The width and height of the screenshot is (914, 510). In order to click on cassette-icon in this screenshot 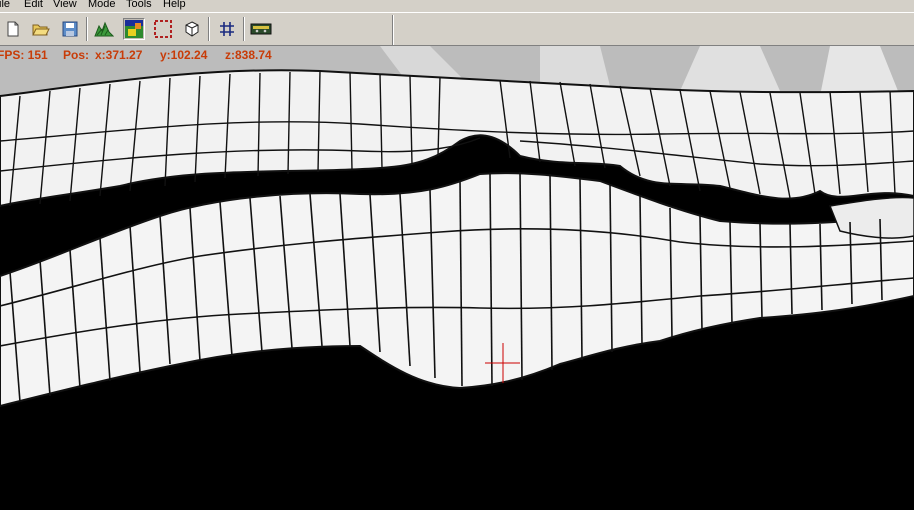, I will do `click(261, 29)`.